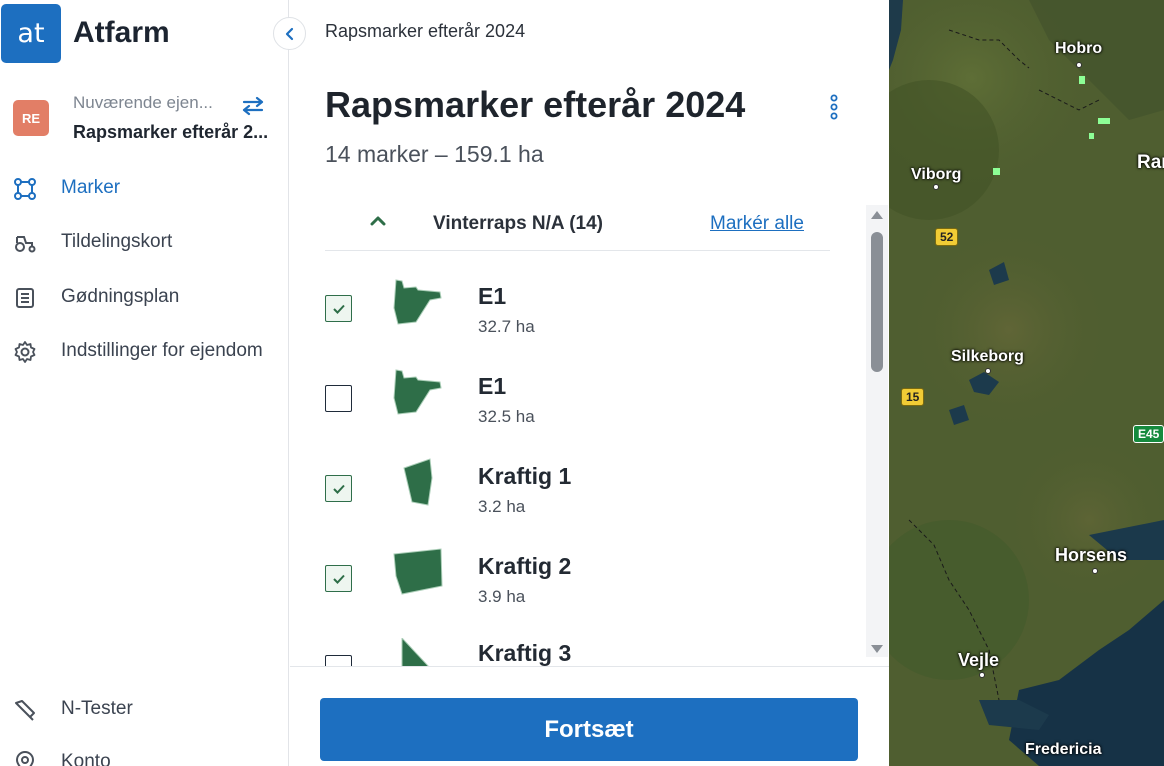 The image size is (1164, 766). I want to click on sidebar-item-indstillinger: Indstillinger for ejendom, so click(144, 351).